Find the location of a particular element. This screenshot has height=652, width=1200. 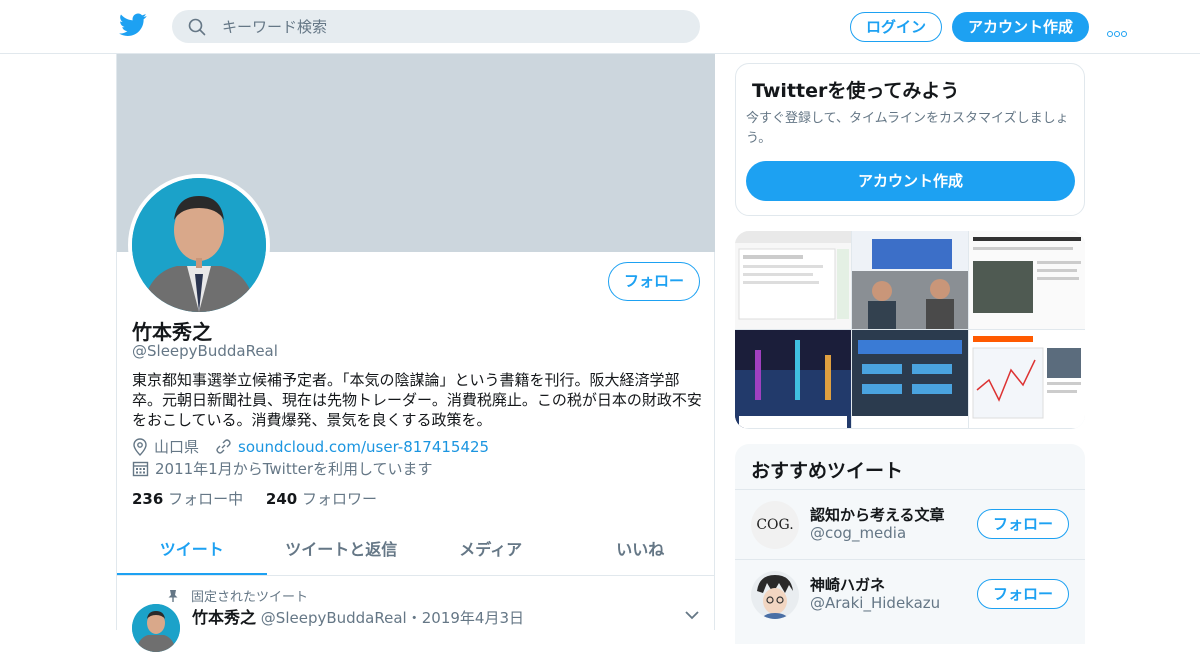

twitter-bird-icon is located at coordinates (133, 25).